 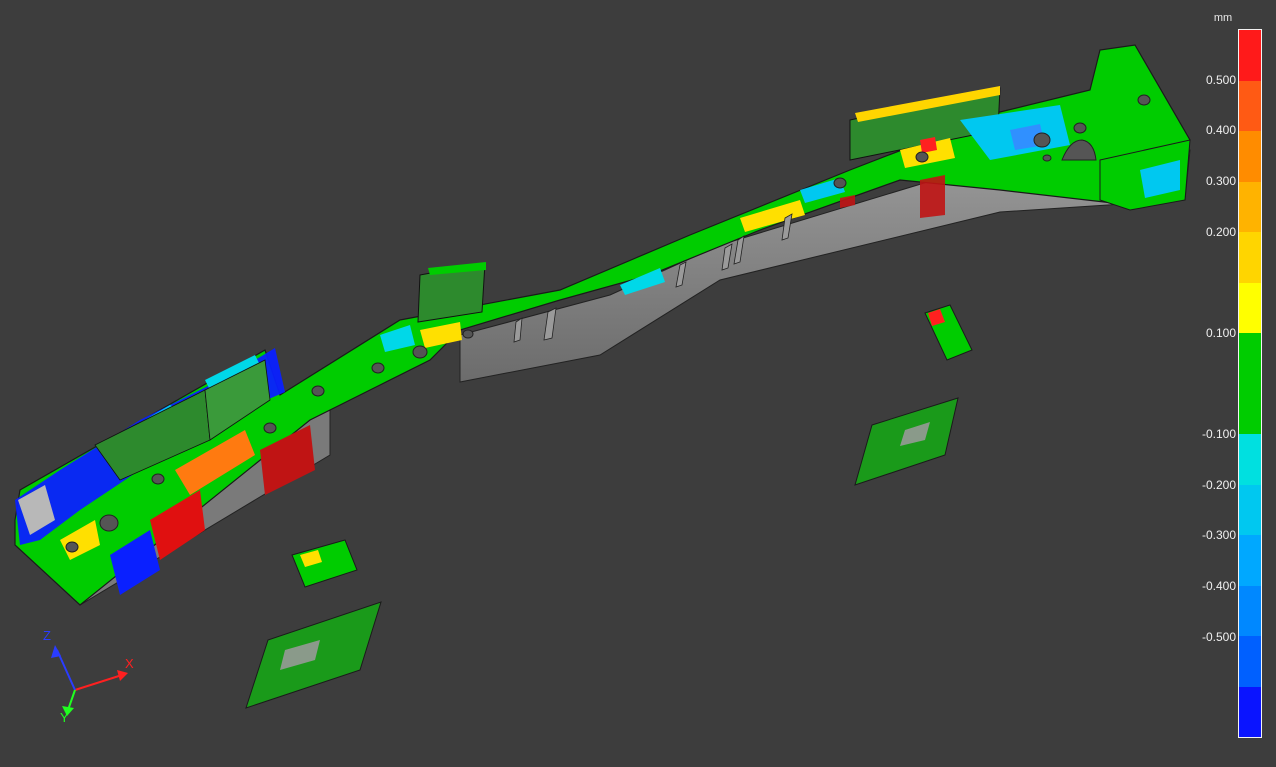 I want to click on legend-tick-label: 0.400, so click(x=1220, y=130).